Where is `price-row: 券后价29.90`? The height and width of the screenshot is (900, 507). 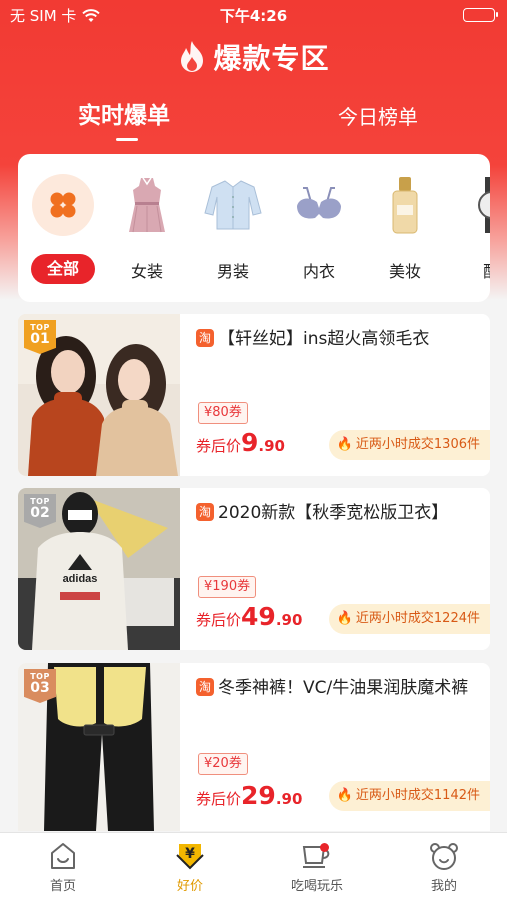 price-row: 券后价29.90 is located at coordinates (249, 795).